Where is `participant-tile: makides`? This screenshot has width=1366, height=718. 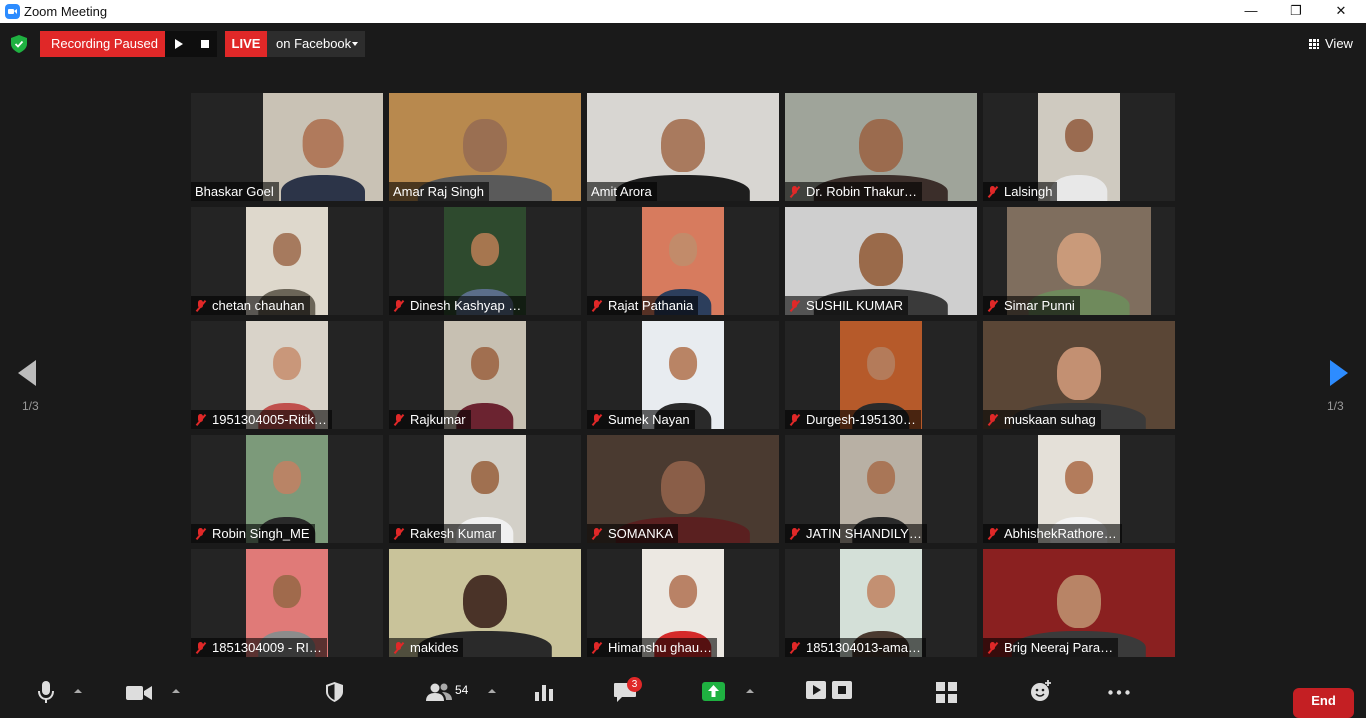
participant-tile: makides is located at coordinates (485, 603).